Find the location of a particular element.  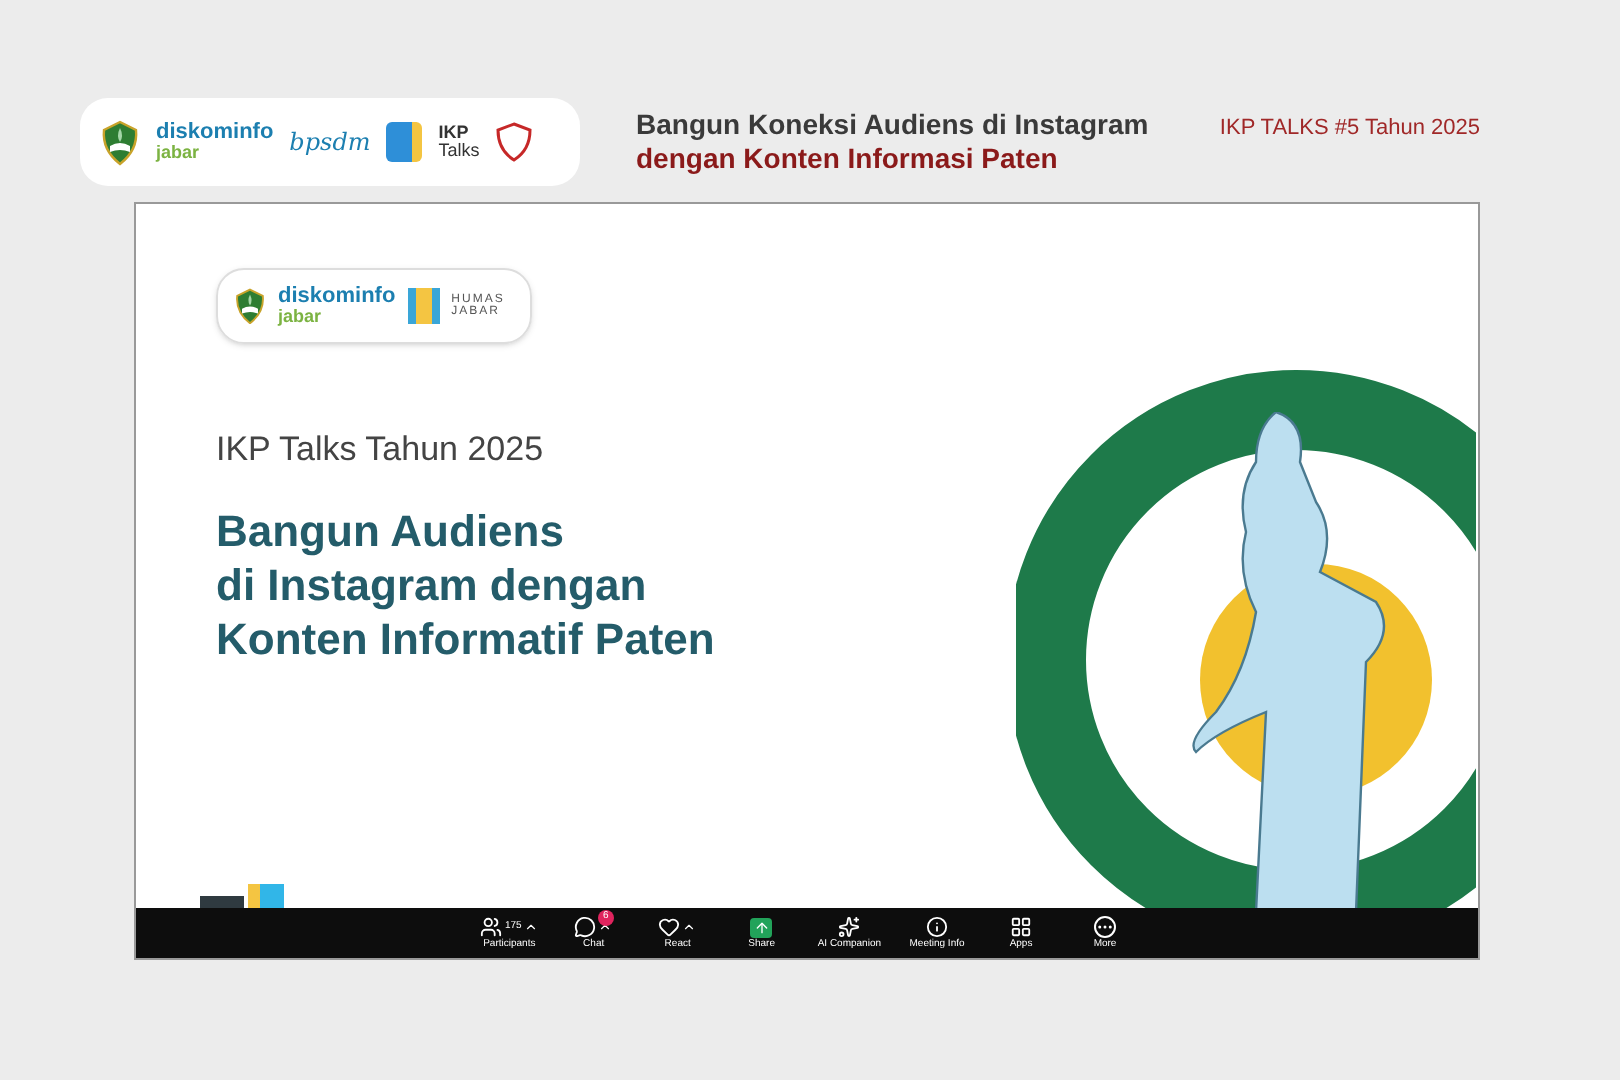

color-blocks-icon is located at coordinates (266, 896).